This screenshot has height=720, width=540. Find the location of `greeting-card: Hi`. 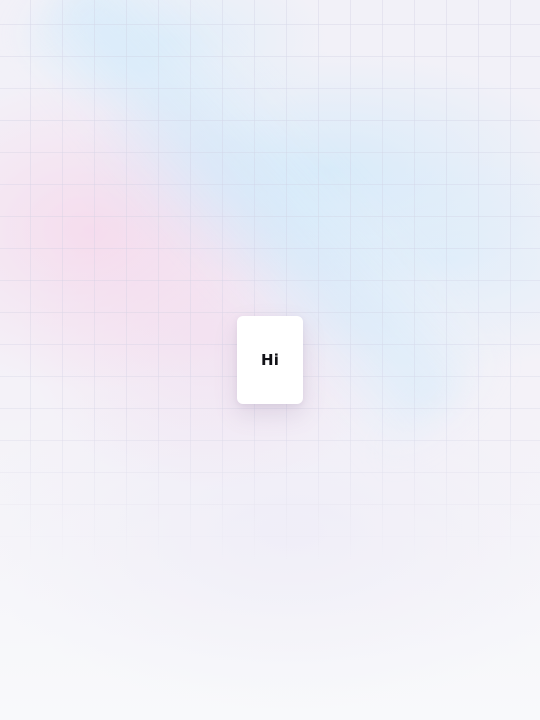

greeting-card: Hi is located at coordinates (270, 360).